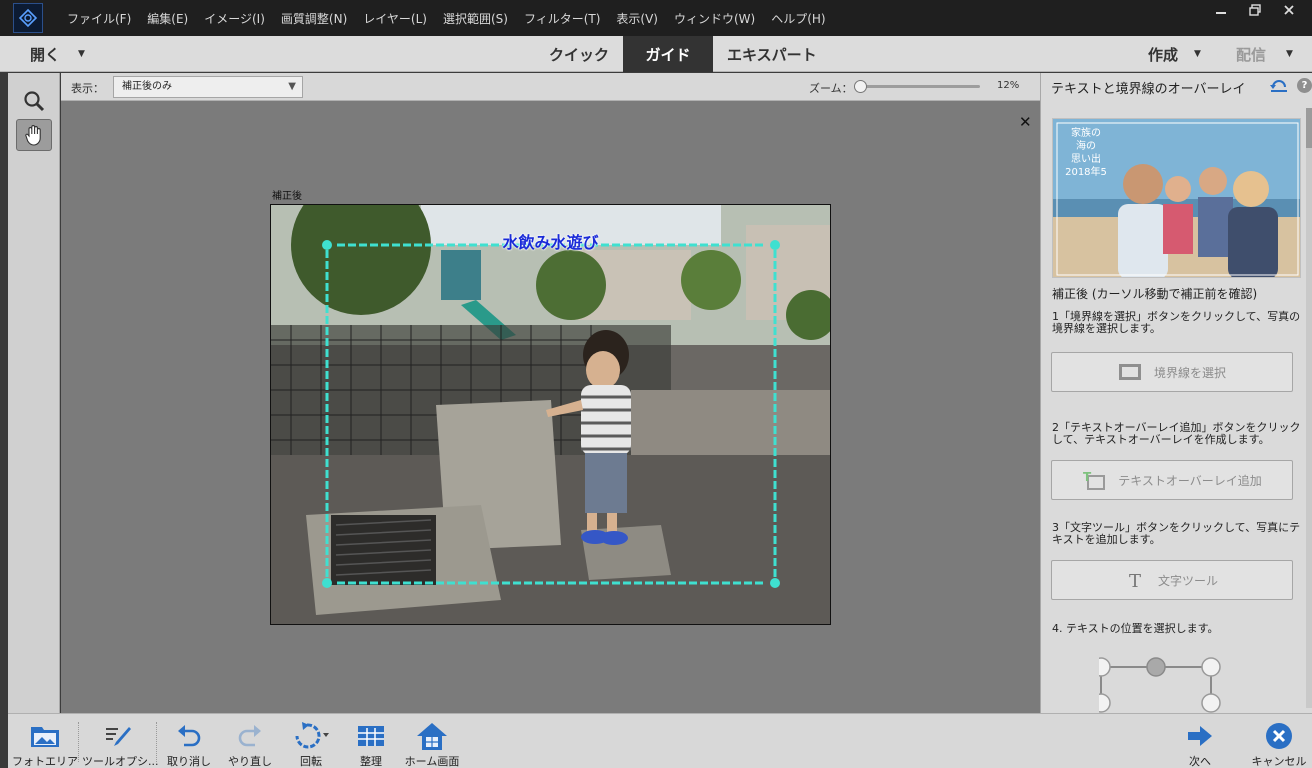 This screenshot has height=768, width=1312. I want to click on thumbnail-text-line: 海の, so click(1086, 146).